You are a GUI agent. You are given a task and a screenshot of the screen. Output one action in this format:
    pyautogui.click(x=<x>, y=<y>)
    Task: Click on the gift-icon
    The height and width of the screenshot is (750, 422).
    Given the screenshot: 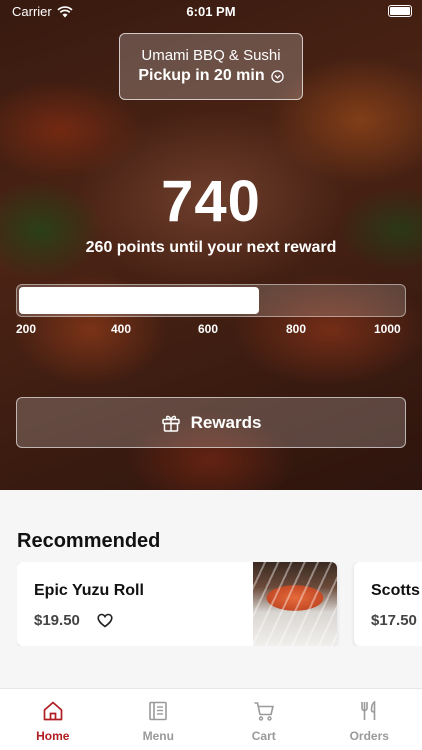 What is the action you would take?
    pyautogui.click(x=170, y=423)
    